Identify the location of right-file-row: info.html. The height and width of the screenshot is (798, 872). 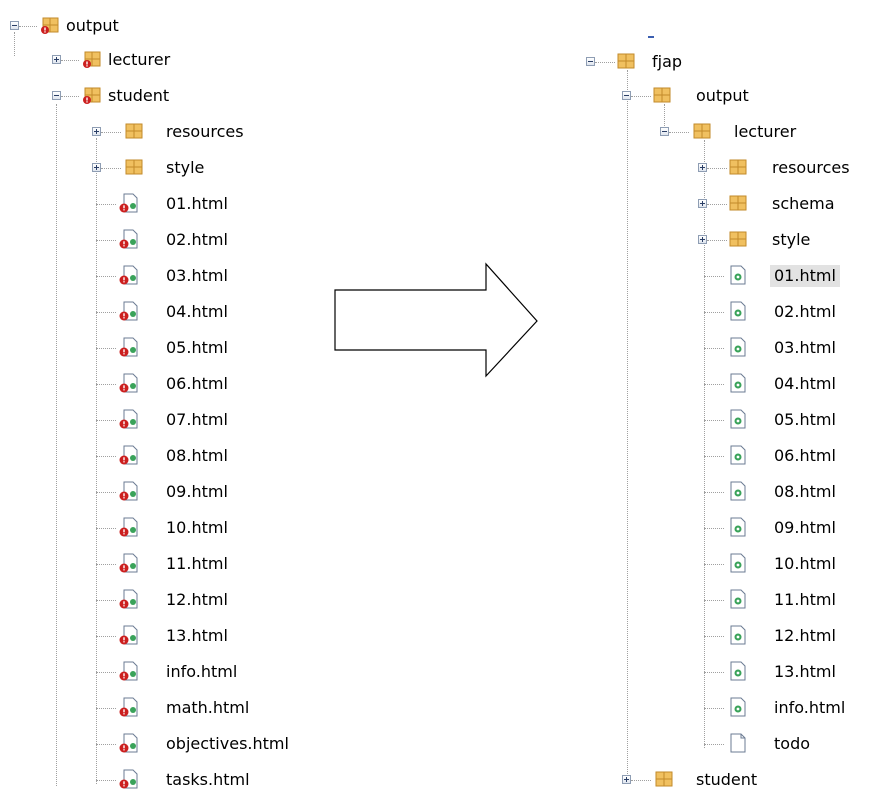
(776, 708).